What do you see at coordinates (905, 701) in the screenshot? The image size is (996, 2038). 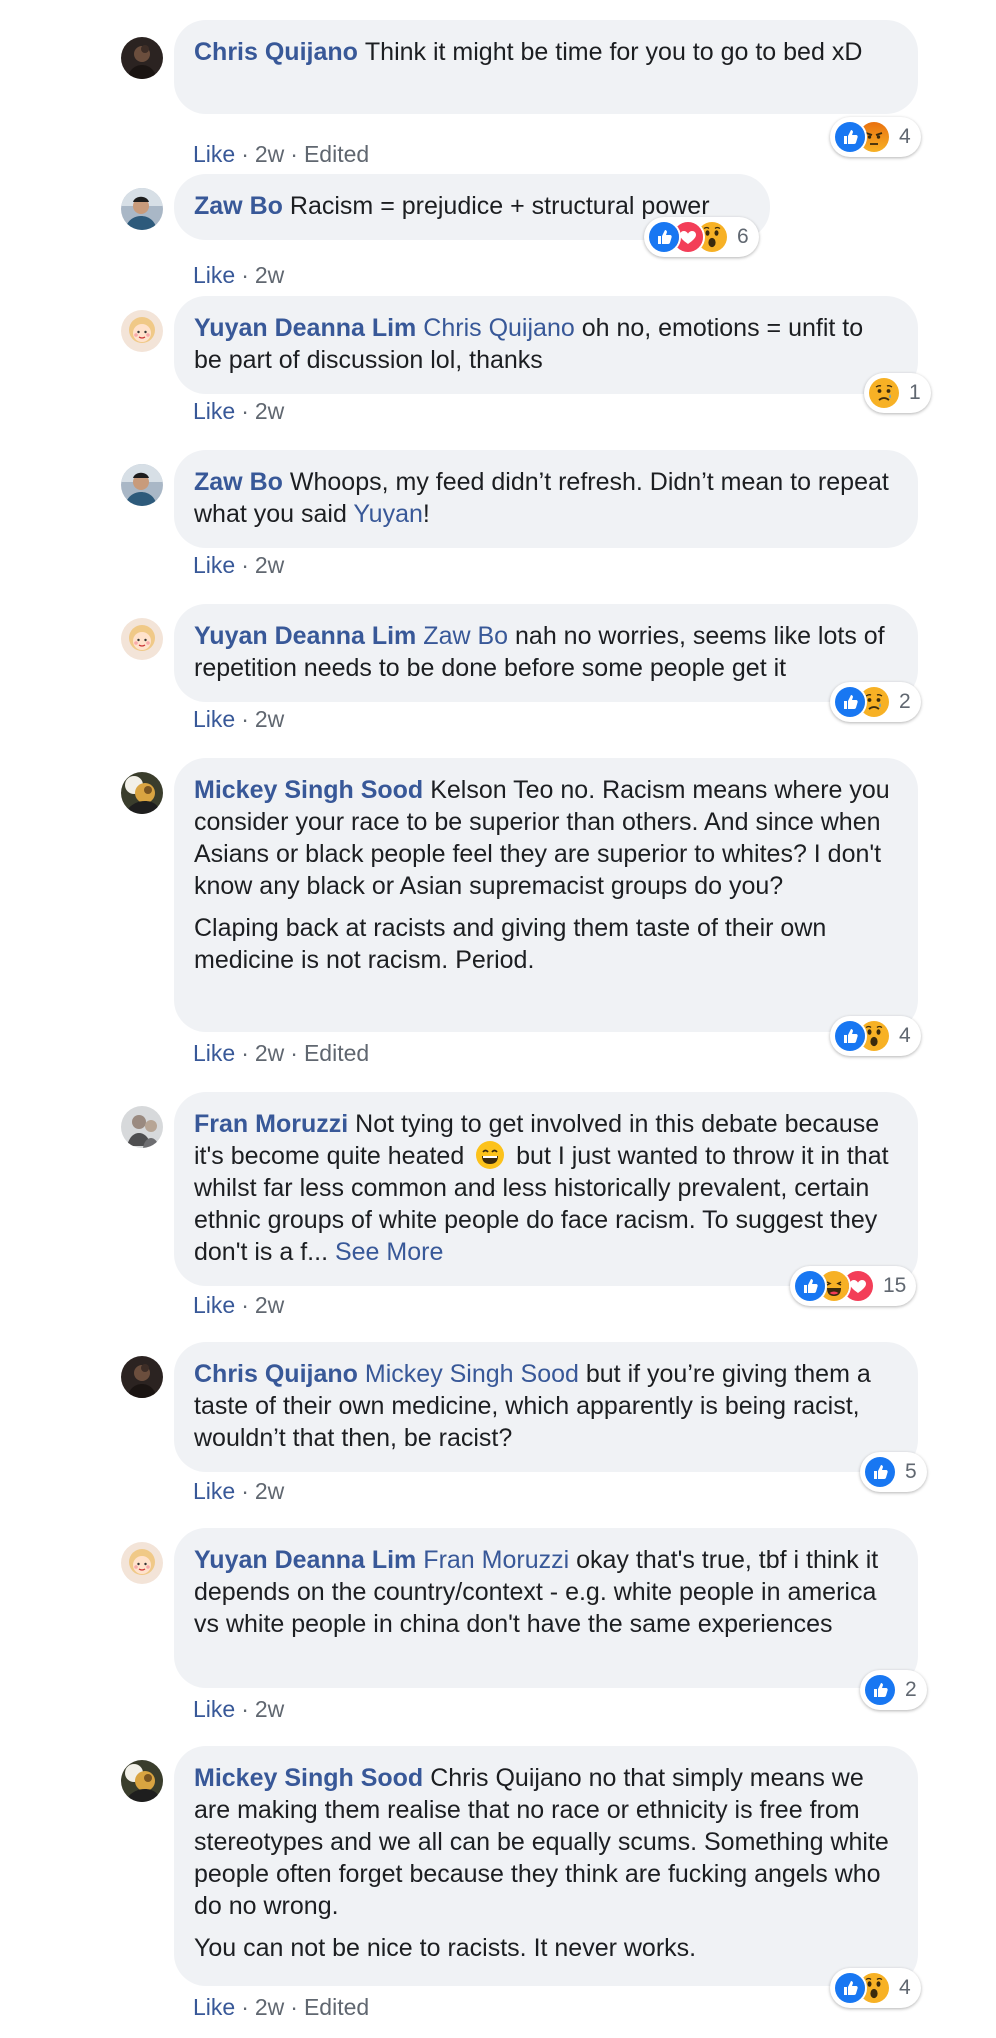 I see `reaction-count: 2` at bounding box center [905, 701].